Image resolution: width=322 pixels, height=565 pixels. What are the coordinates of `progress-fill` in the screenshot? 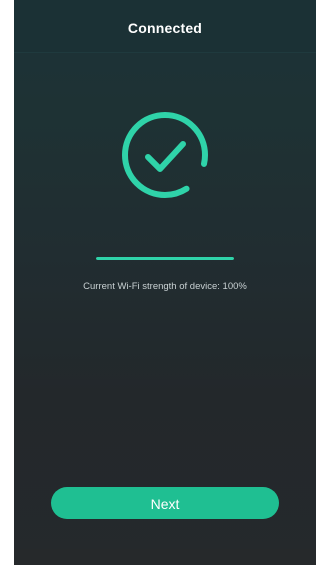 It's located at (165, 258).